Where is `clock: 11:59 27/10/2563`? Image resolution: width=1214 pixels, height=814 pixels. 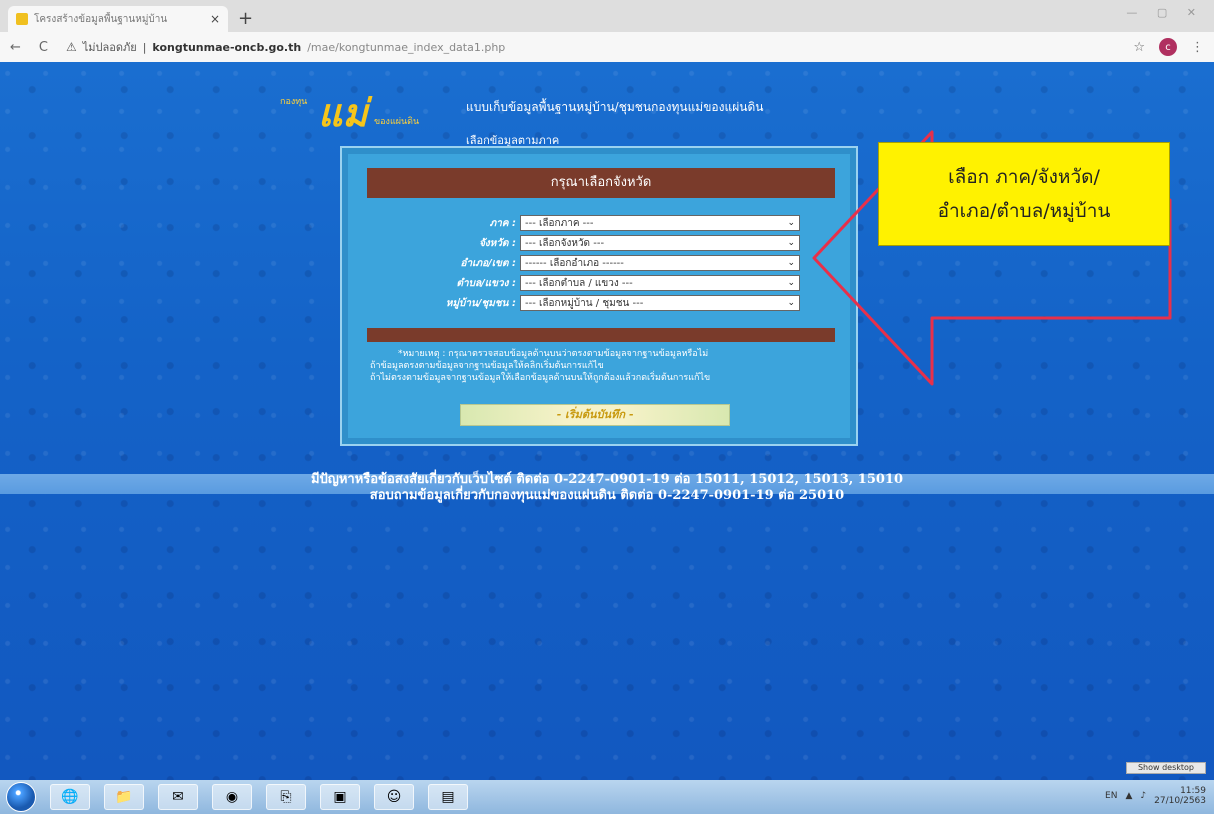 clock: 11:59 27/10/2563 is located at coordinates (1180, 796).